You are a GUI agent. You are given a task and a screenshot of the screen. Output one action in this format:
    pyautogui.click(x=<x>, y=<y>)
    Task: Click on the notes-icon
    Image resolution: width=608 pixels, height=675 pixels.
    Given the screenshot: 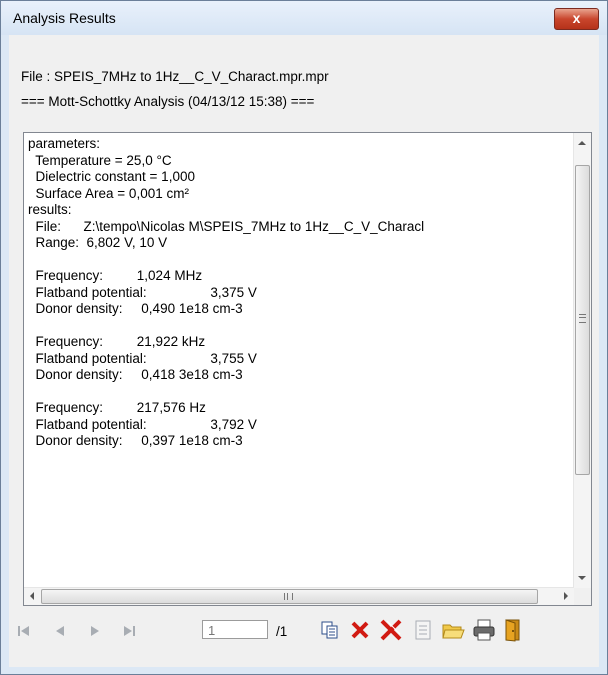 What is the action you would take?
    pyautogui.click(x=423, y=630)
    